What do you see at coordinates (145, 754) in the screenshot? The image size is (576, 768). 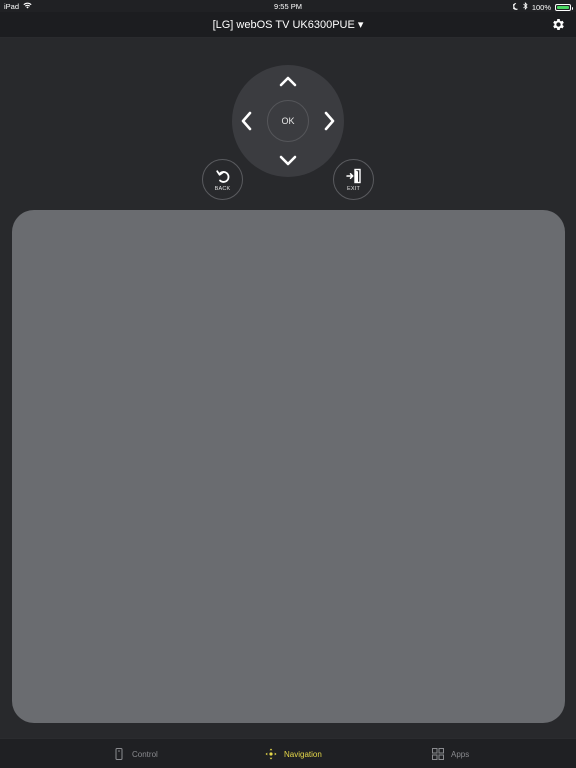 I see `tab-control-label: Control` at bounding box center [145, 754].